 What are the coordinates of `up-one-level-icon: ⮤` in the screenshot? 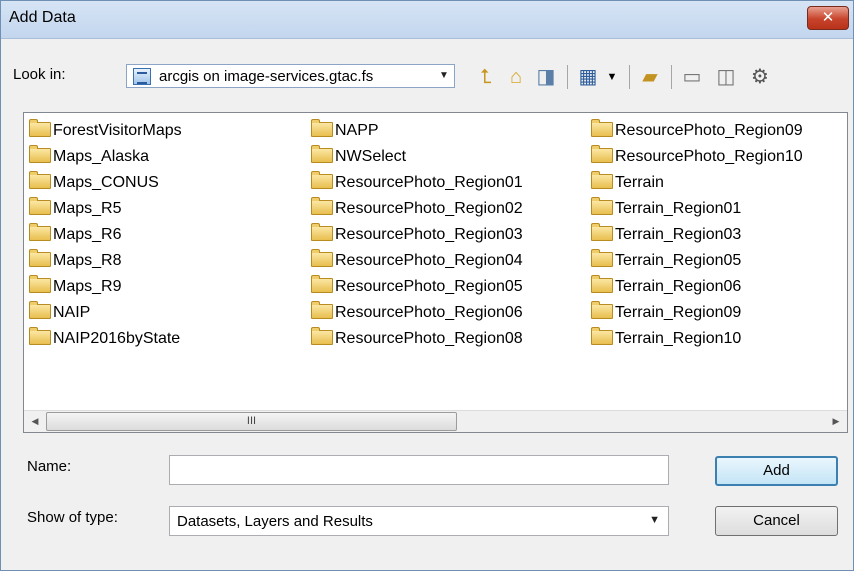 It's located at (486, 77).